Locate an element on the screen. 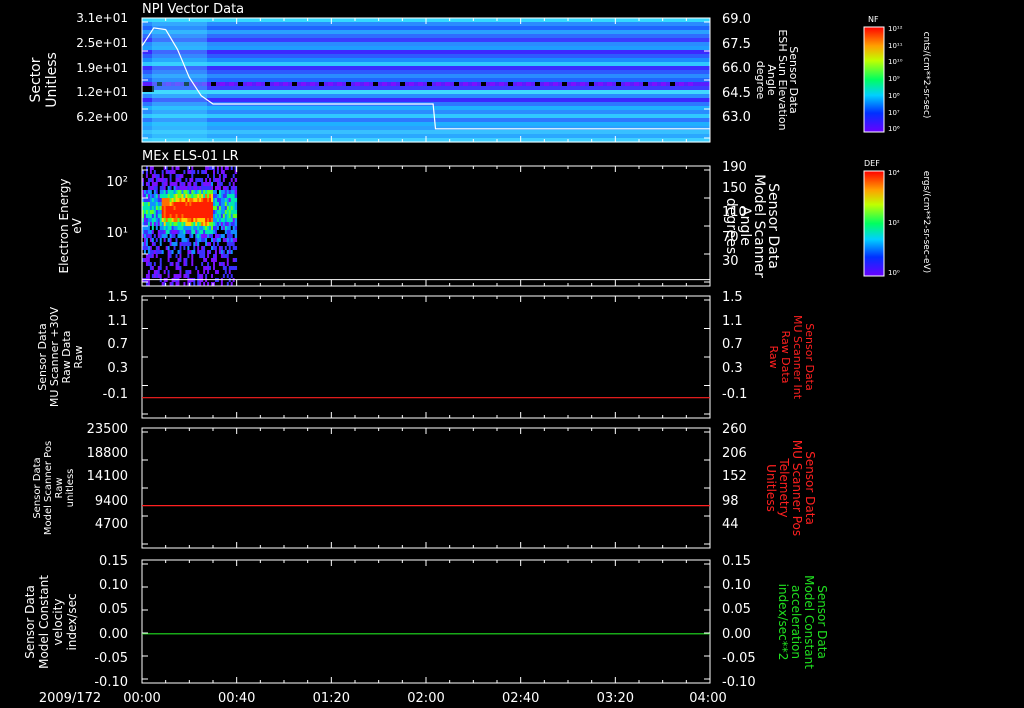 Image resolution: width=1024 pixels, height=708 pixels. npi-left-axis-label: Sector Unitless is located at coordinates (44, 80).